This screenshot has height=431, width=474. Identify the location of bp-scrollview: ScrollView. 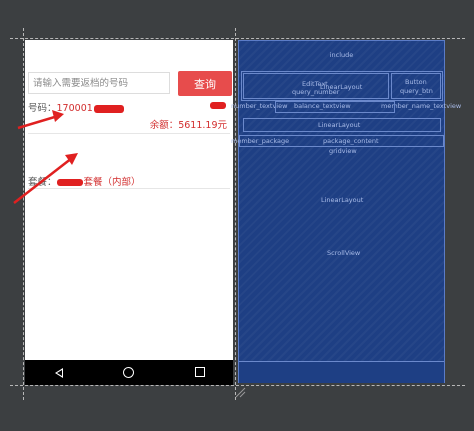
(344, 253).